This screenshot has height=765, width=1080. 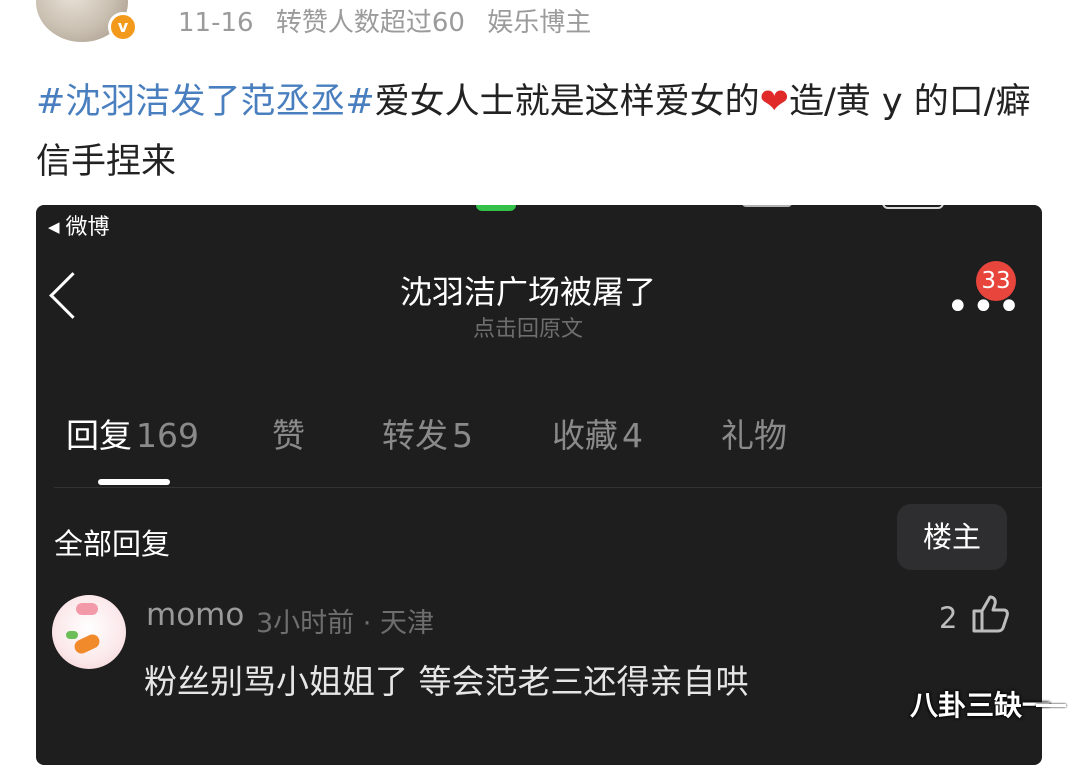 I want to click on back-to-original-link: 点击回原文, so click(x=528, y=327).